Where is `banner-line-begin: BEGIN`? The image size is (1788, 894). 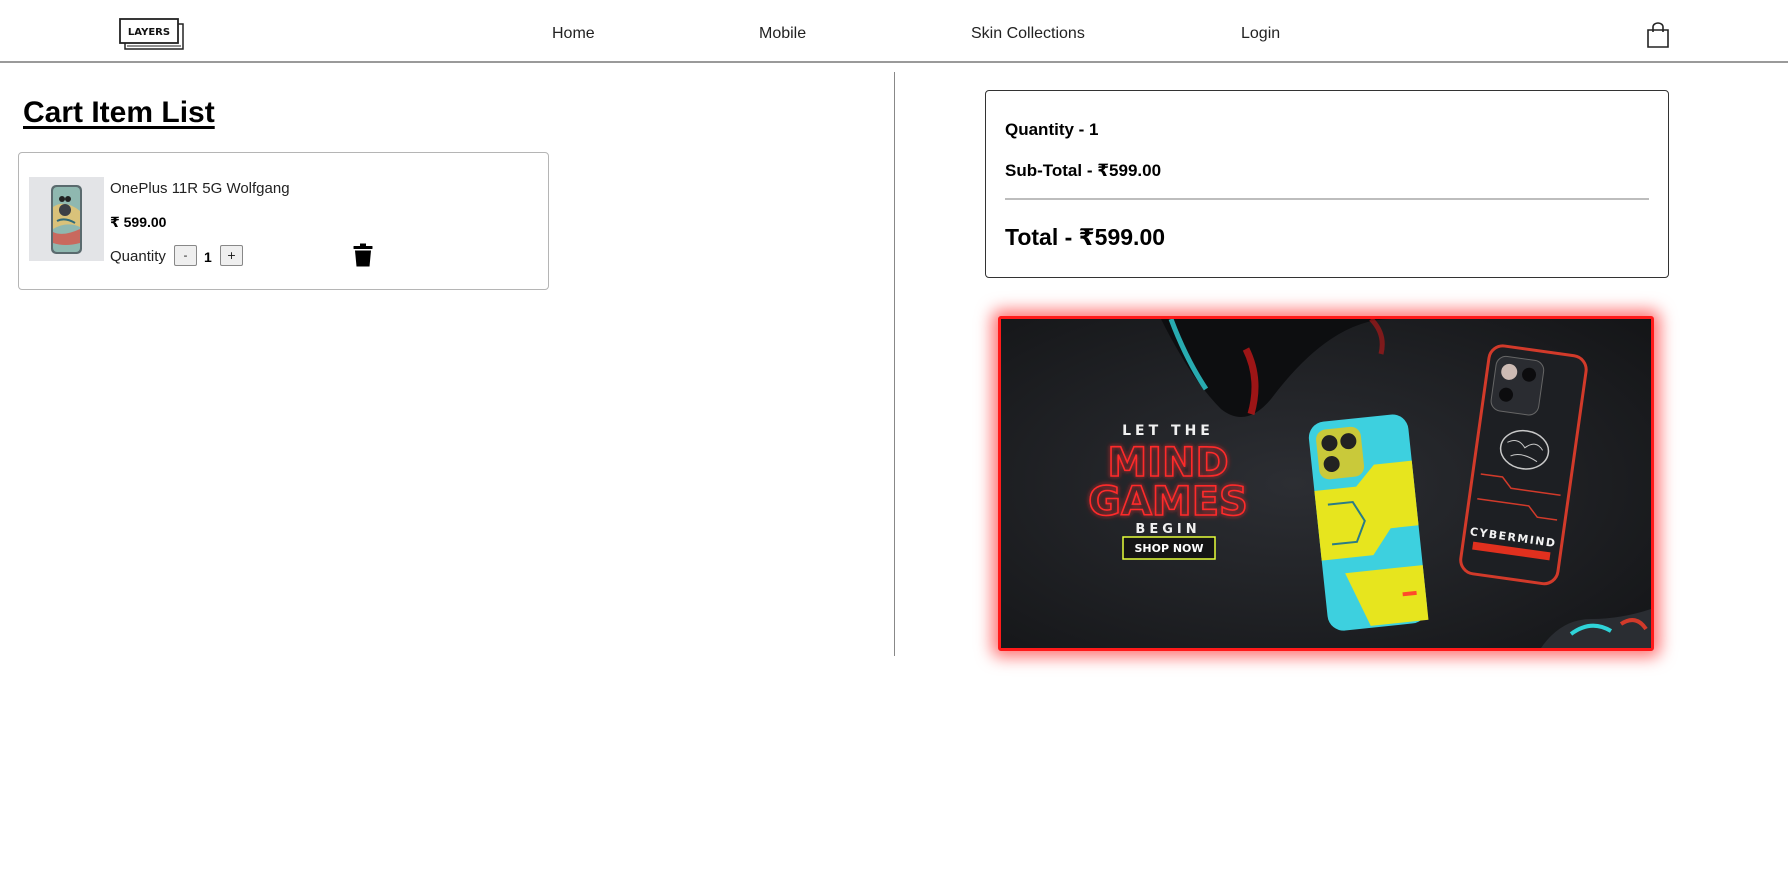
banner-line-begin: BEGIN is located at coordinates (1167, 529).